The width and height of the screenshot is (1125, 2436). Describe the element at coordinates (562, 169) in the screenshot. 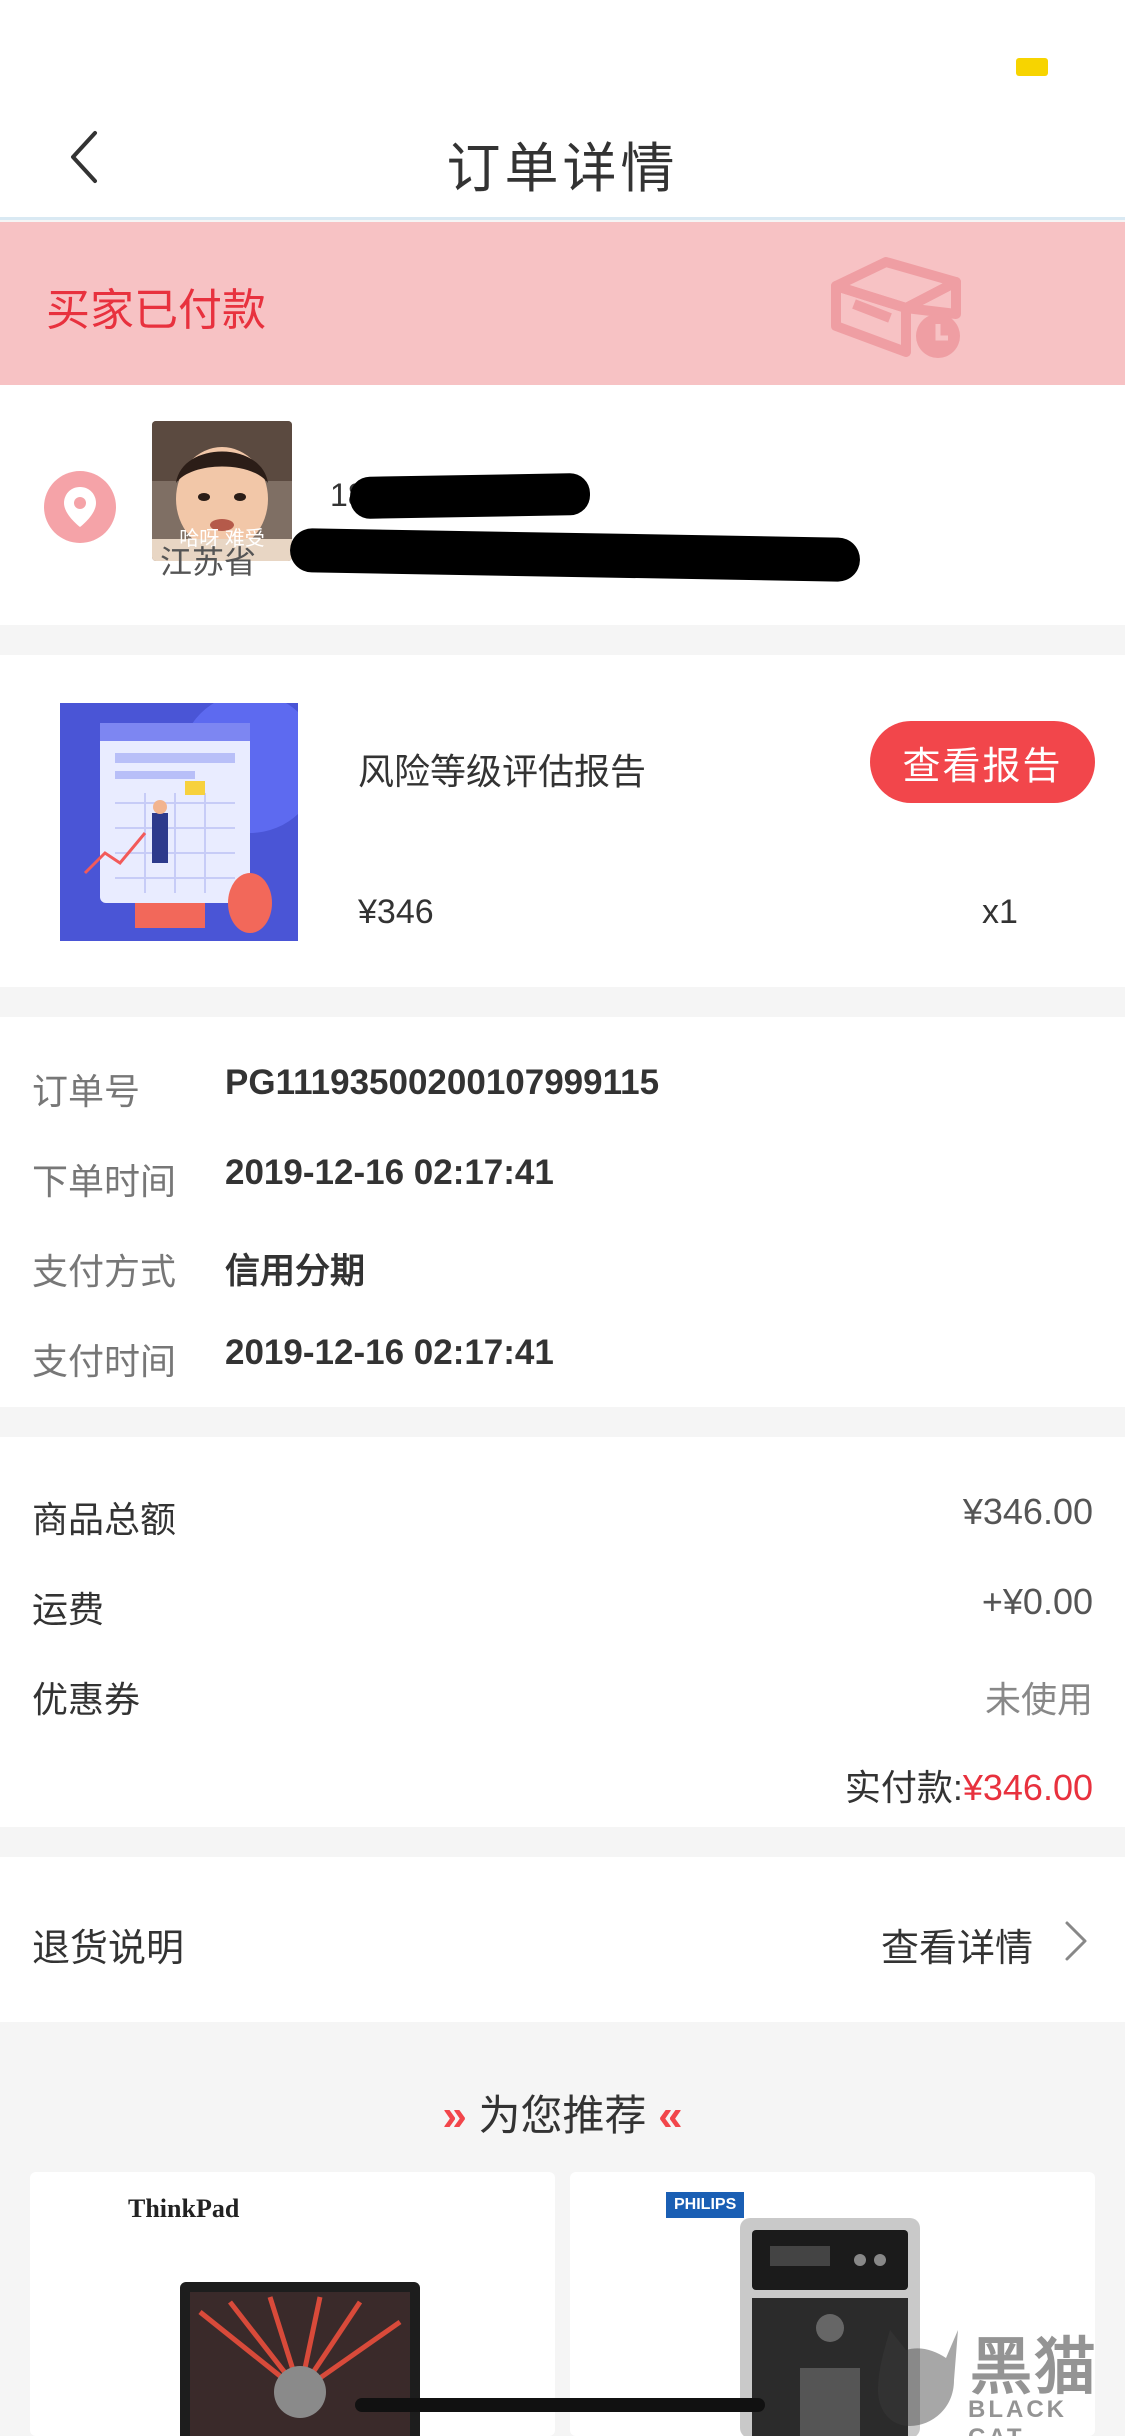

I see `page-title: 订单详情` at that location.